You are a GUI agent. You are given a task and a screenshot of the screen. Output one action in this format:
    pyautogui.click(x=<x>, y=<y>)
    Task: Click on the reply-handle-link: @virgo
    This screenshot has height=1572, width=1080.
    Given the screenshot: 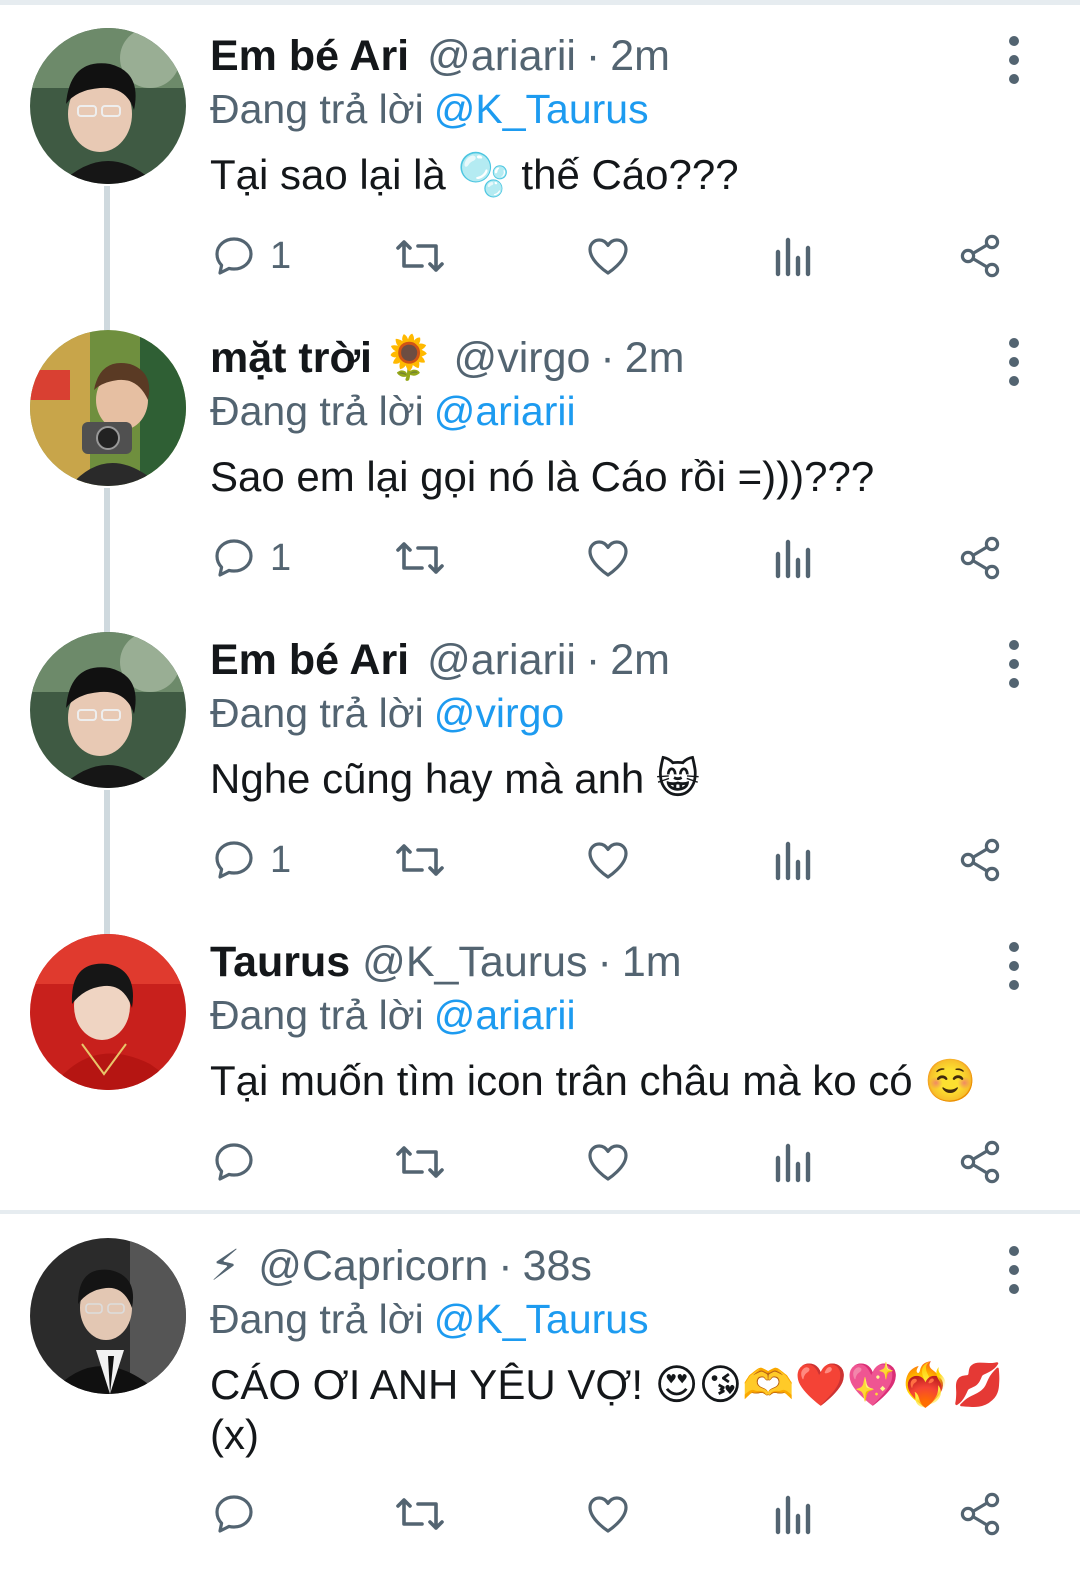 What is the action you would take?
    pyautogui.click(x=499, y=713)
    